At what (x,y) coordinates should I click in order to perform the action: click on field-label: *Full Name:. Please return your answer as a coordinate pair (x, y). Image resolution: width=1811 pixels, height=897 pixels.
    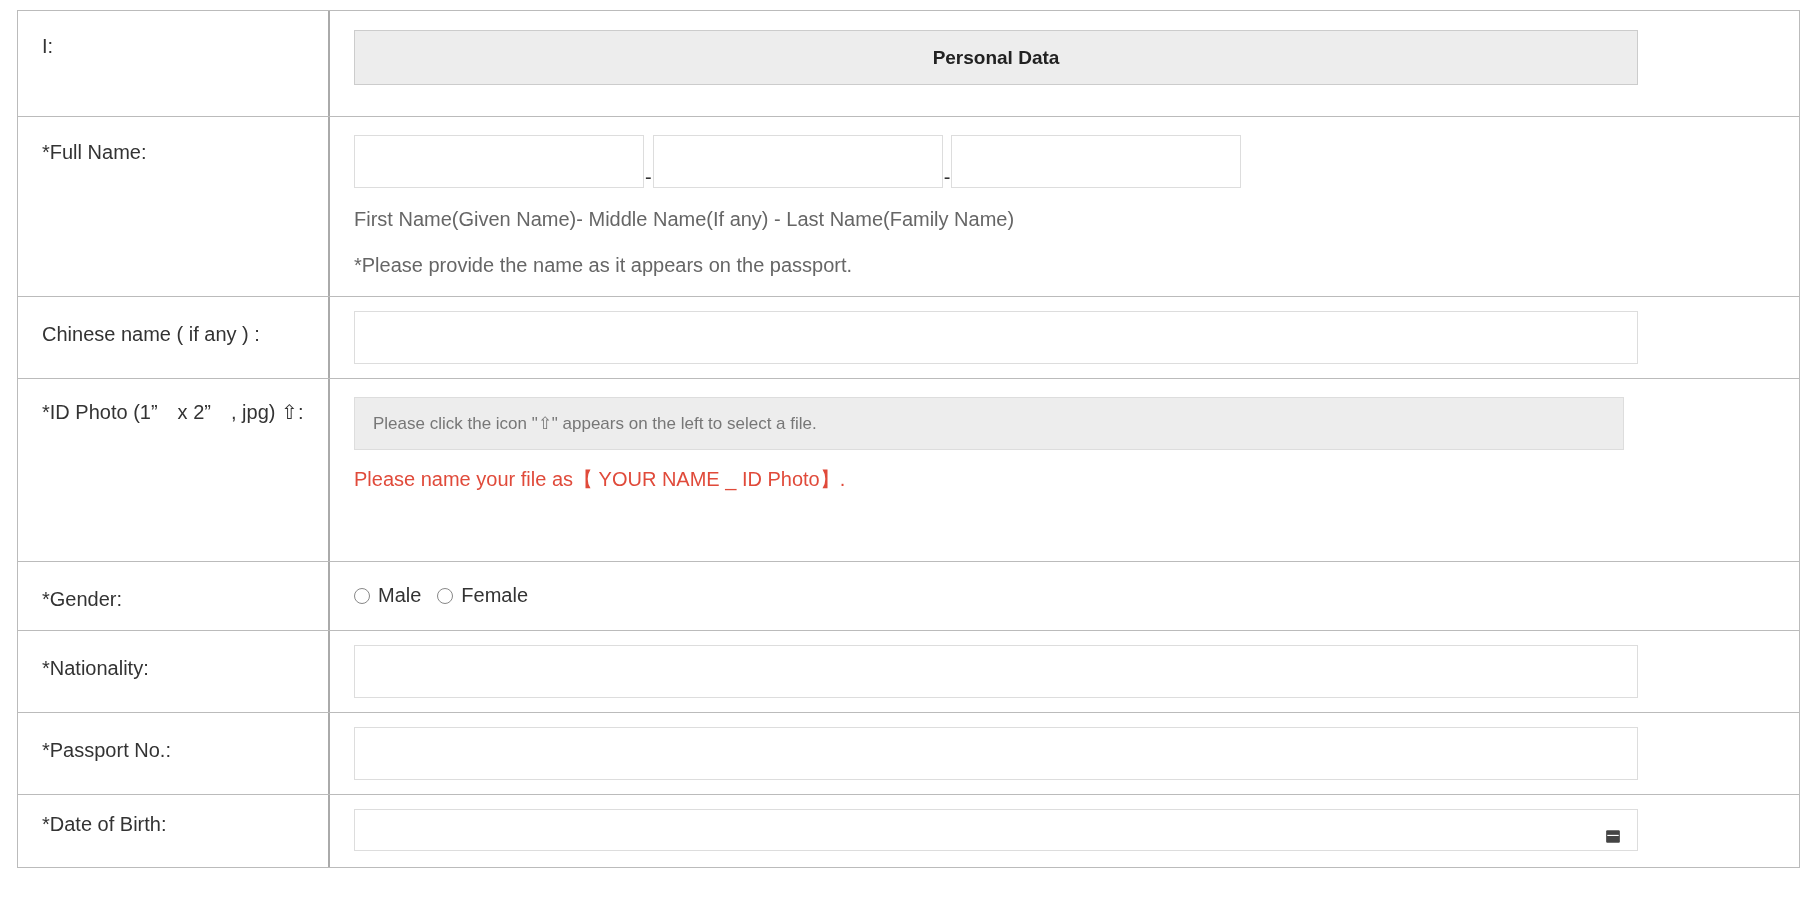
    Looking at the image, I should click on (94, 152).